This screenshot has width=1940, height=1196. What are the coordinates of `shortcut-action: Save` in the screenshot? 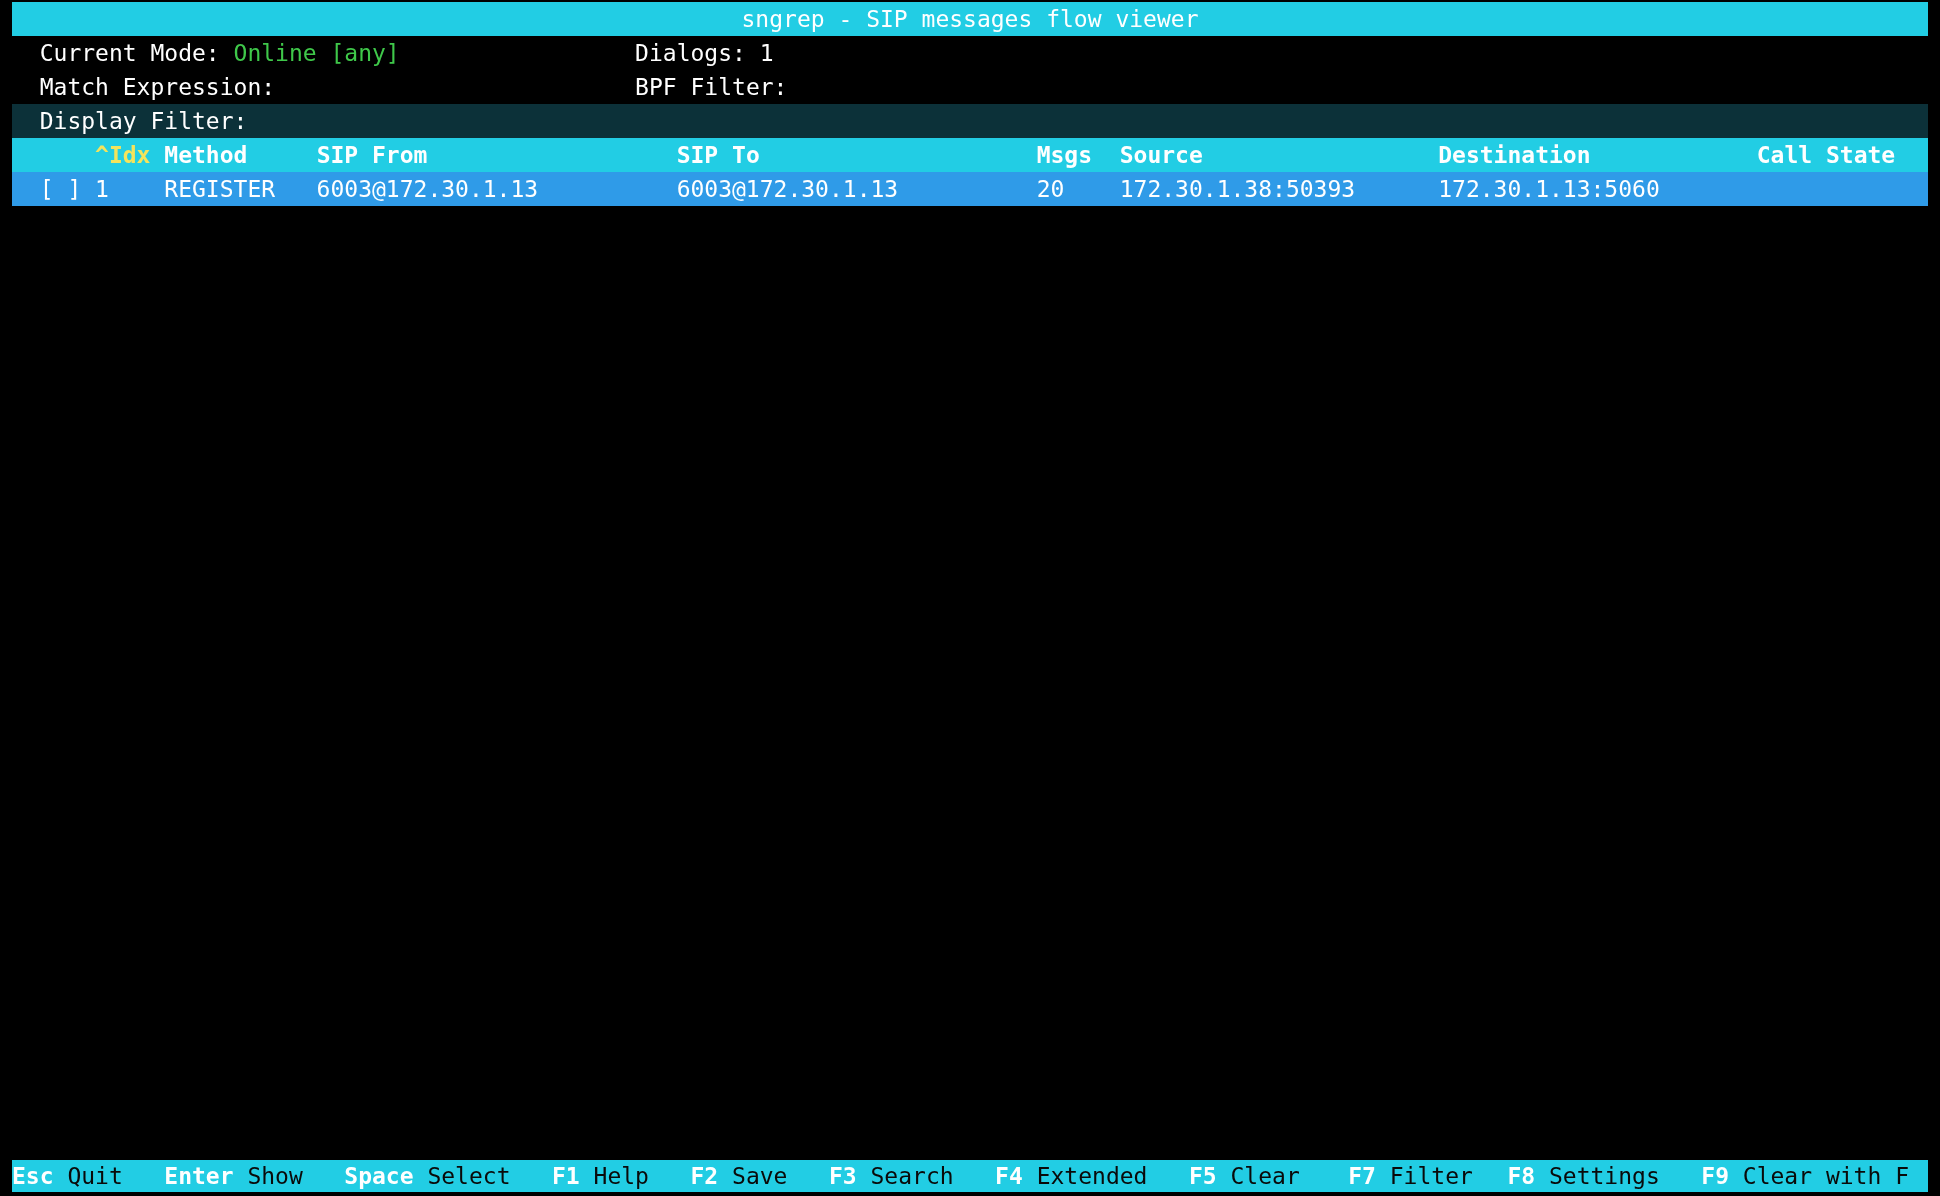 It's located at (760, 1176).